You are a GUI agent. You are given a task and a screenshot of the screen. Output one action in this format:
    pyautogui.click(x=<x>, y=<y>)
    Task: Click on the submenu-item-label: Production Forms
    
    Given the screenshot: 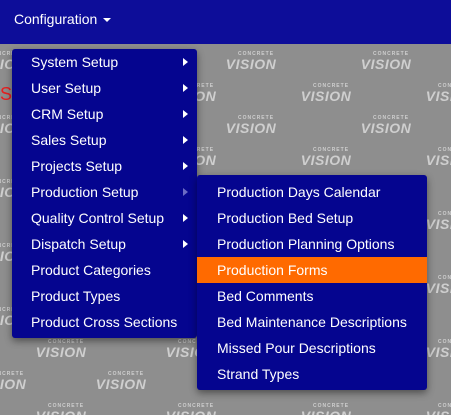 What is the action you would take?
    pyautogui.click(x=272, y=270)
    